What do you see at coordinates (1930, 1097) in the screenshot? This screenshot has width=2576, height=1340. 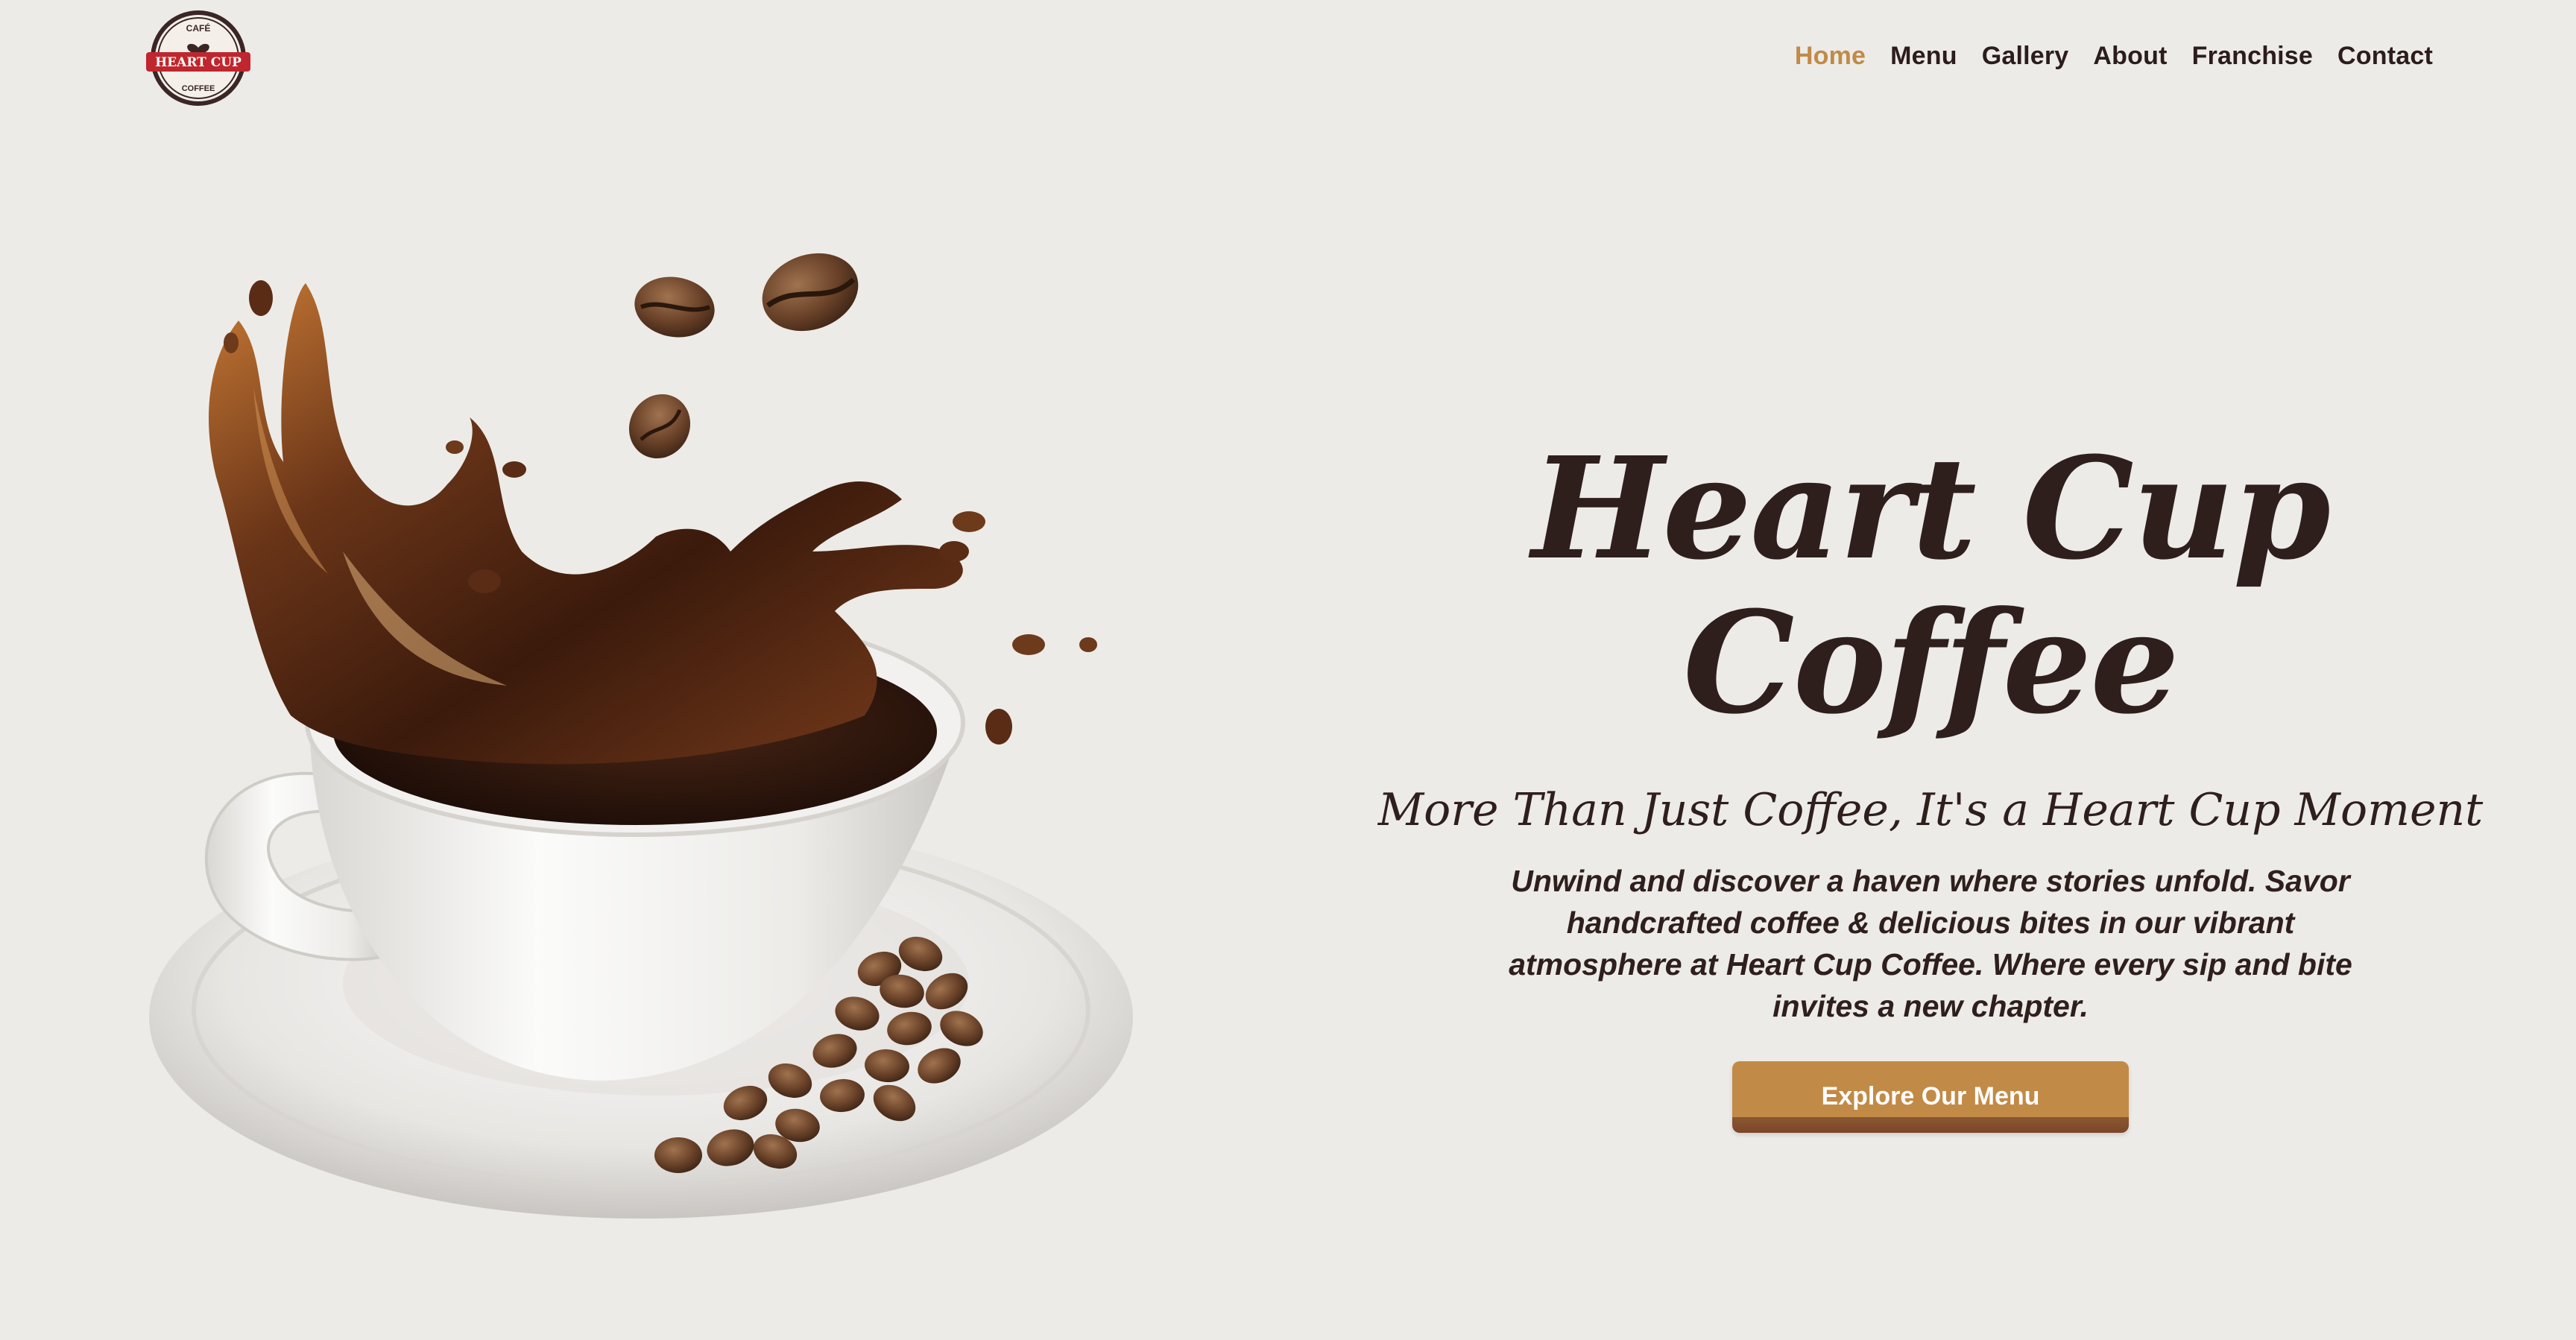 I see `explore-menu-button: Explore Our Menu` at bounding box center [1930, 1097].